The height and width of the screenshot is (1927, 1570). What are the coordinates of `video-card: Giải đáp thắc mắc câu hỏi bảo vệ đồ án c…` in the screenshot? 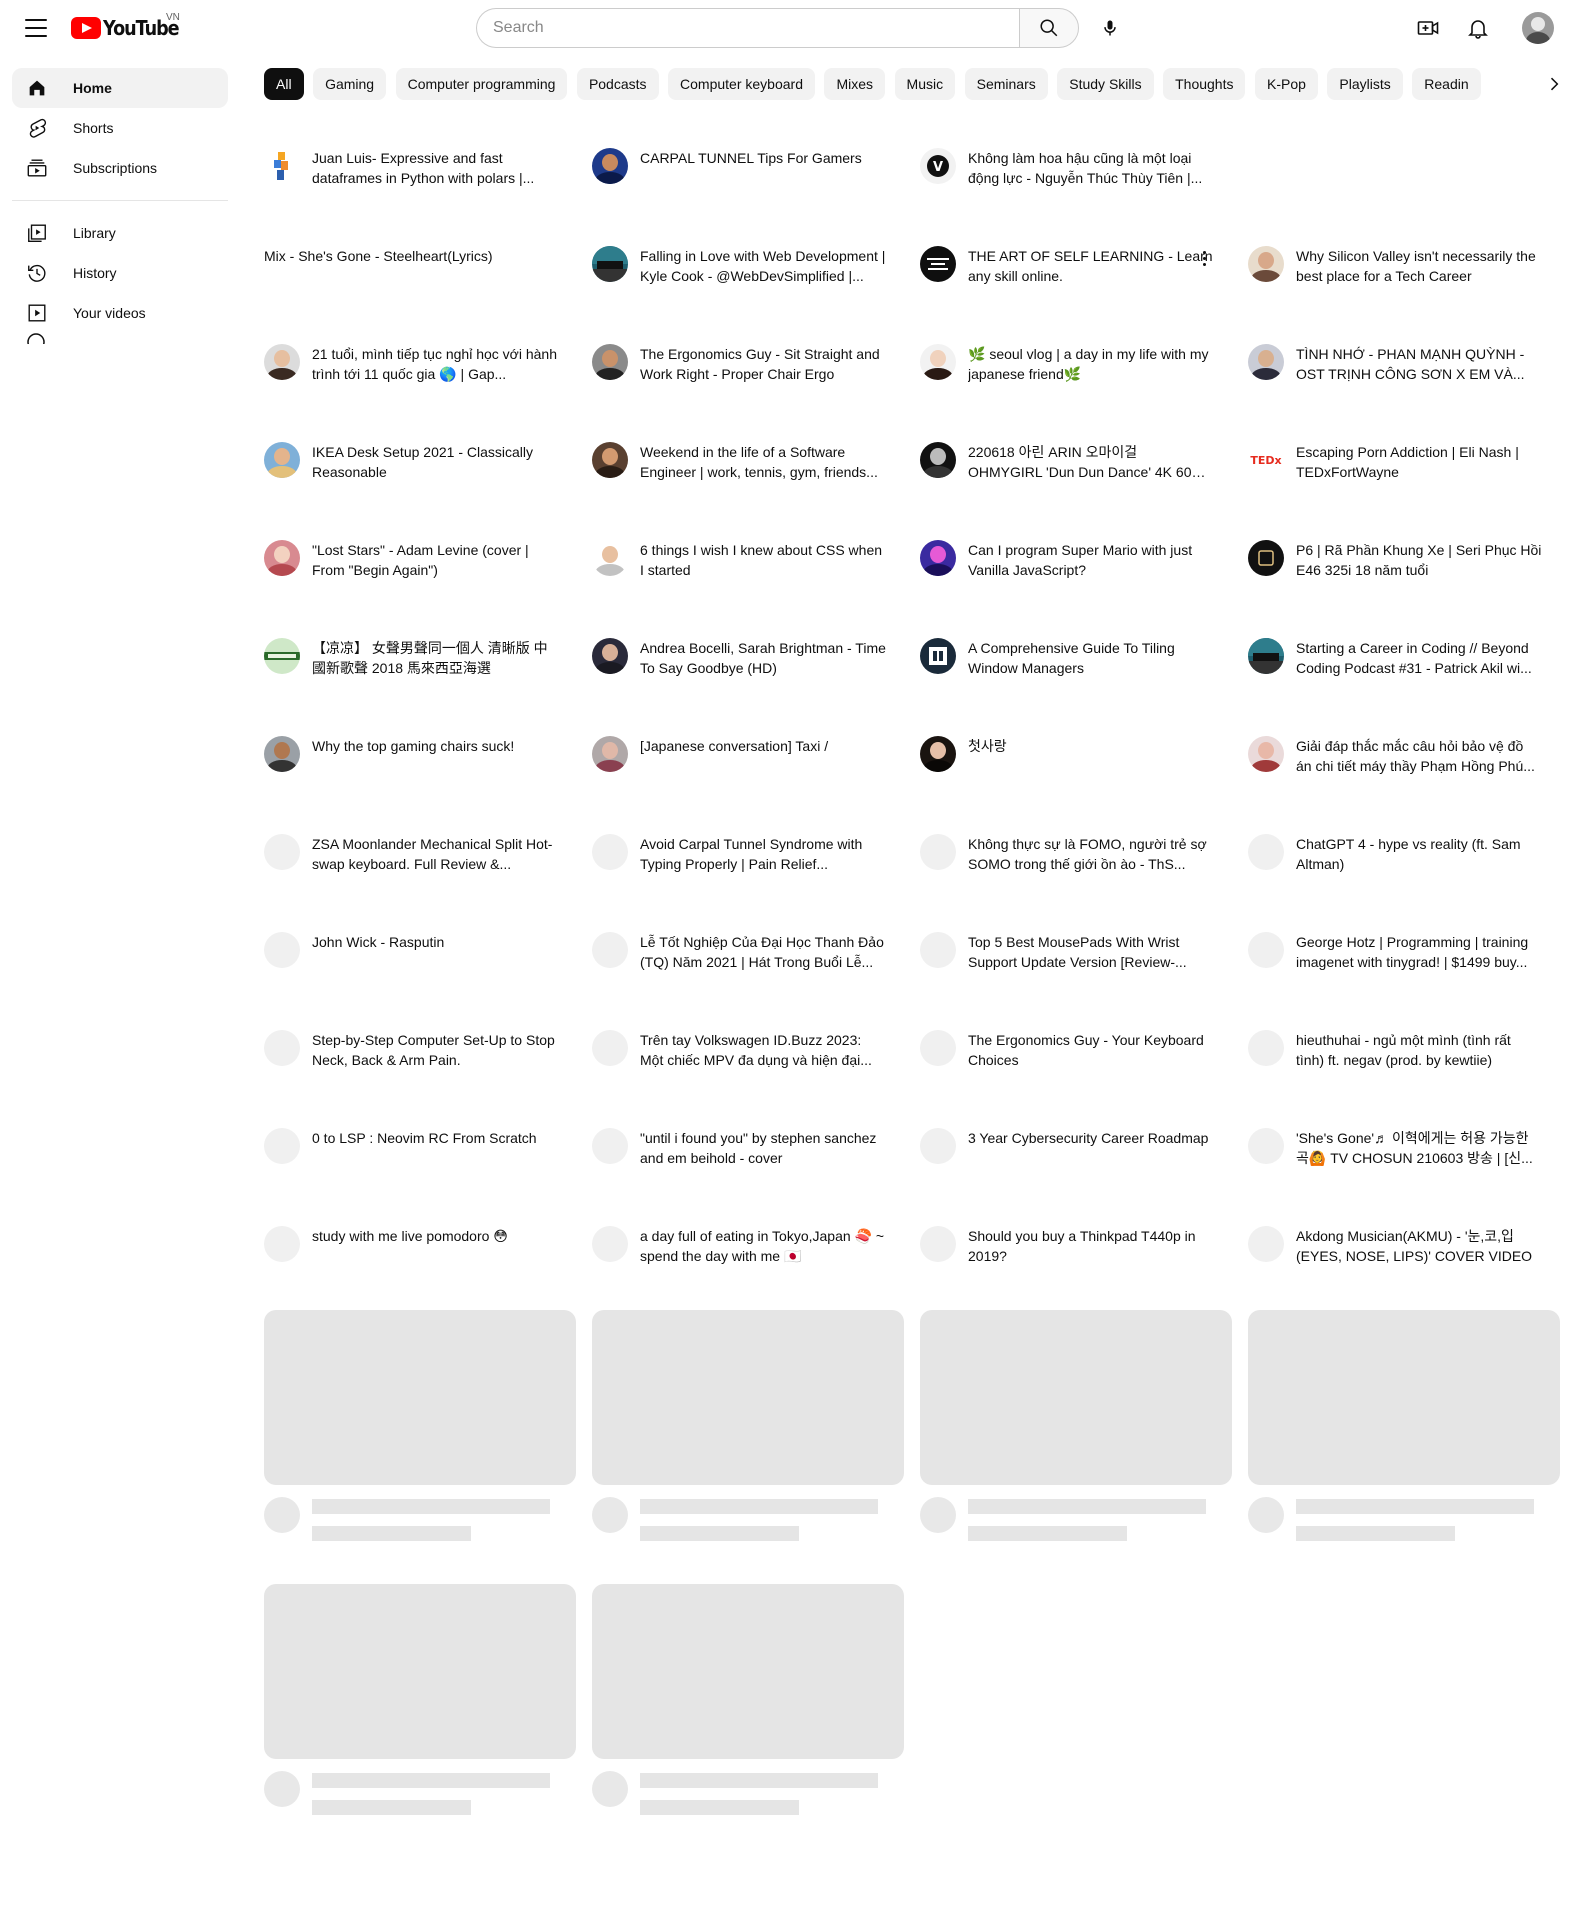 It's located at (1404, 785).